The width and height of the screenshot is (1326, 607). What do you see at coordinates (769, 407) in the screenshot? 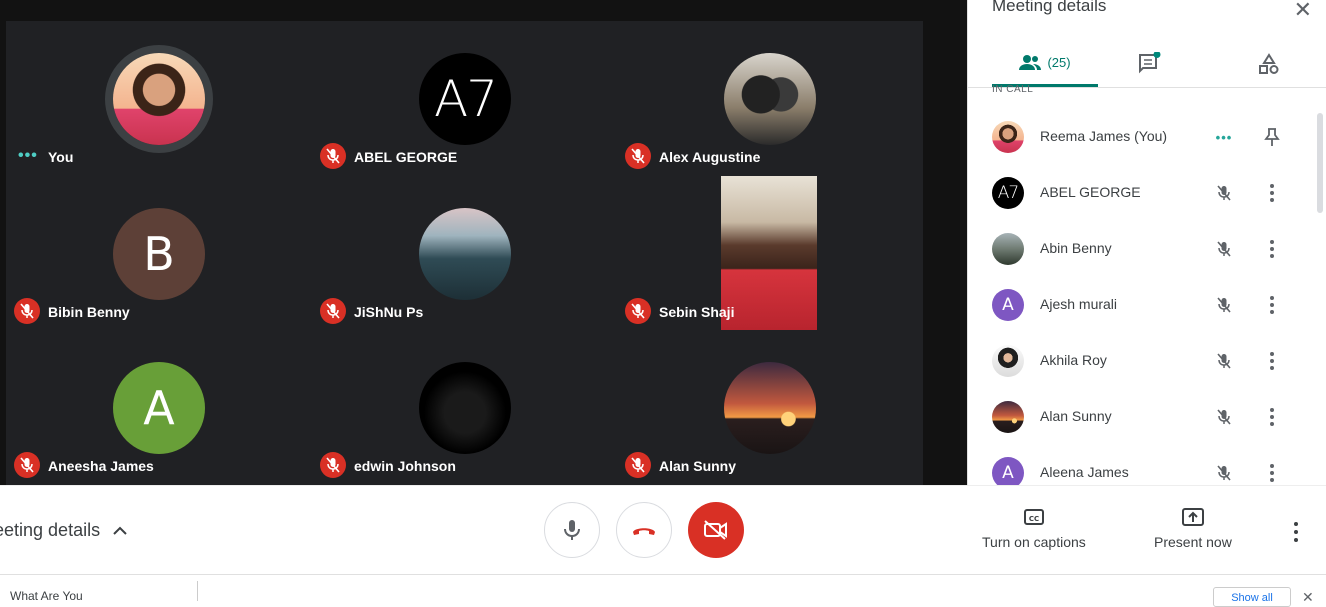
I see `participant-tile: Alan Sunny` at bounding box center [769, 407].